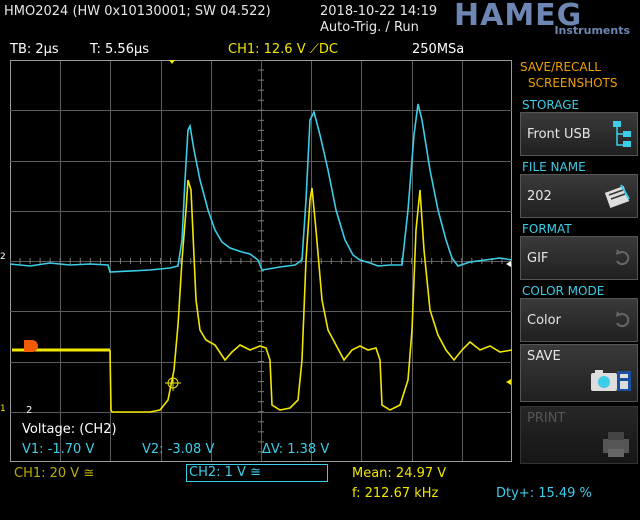 Image resolution: width=640 pixels, height=520 pixels. Describe the element at coordinates (579, 373) in the screenshot. I see `save-button: SAVE` at that location.